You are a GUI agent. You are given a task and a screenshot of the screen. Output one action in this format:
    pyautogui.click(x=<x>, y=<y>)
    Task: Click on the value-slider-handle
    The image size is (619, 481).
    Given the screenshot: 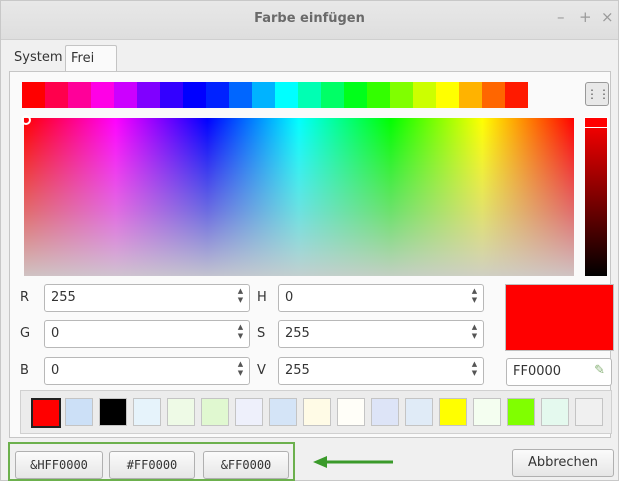 What is the action you would take?
    pyautogui.click(x=596, y=122)
    